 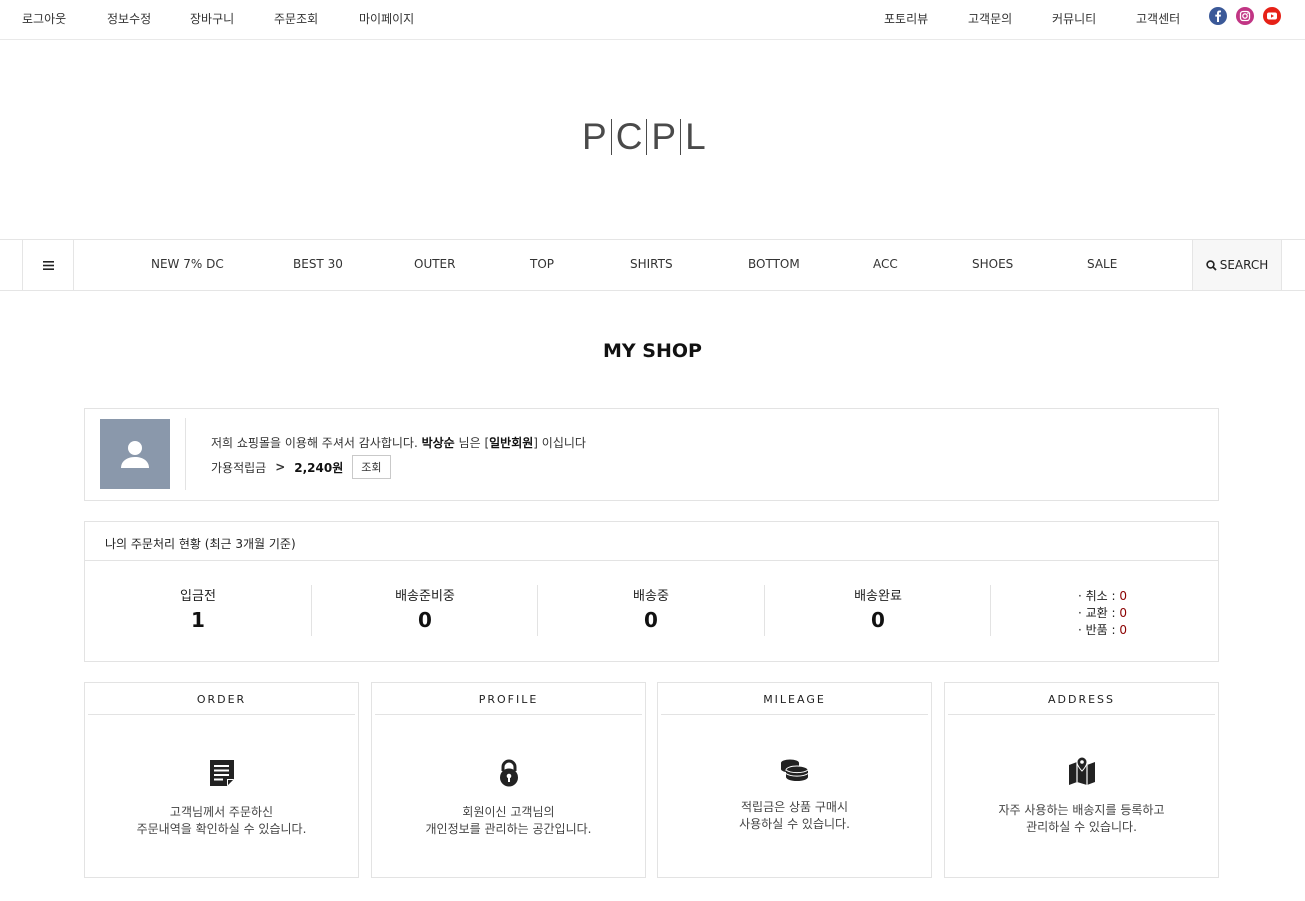 What do you see at coordinates (1123, 630) in the screenshot?
I see `return-count: 0` at bounding box center [1123, 630].